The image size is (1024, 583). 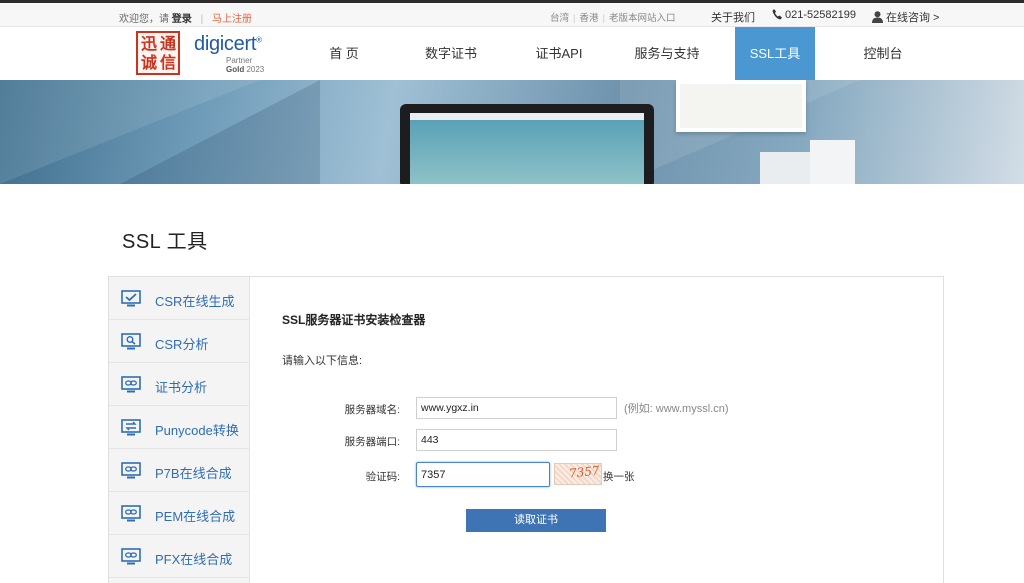 I want to click on online-consult-label: 在线咨询 >, so click(x=913, y=18).